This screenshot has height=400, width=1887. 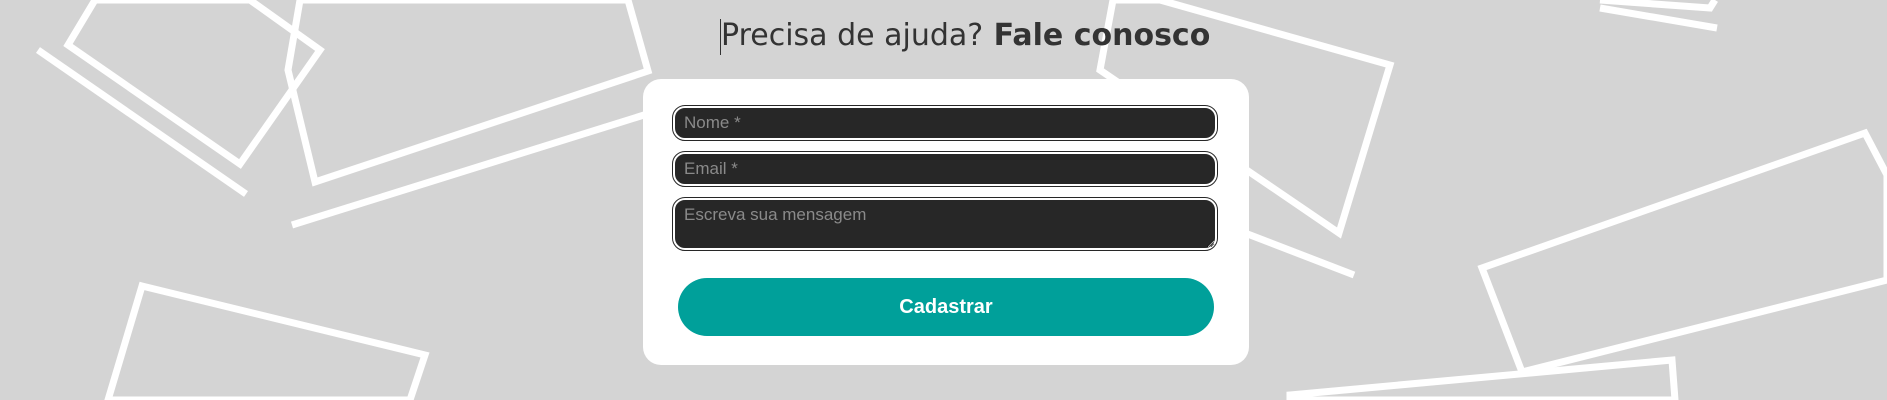 What do you see at coordinates (1102, 35) in the screenshot?
I see `title-emphasis: Fale conosco` at bounding box center [1102, 35].